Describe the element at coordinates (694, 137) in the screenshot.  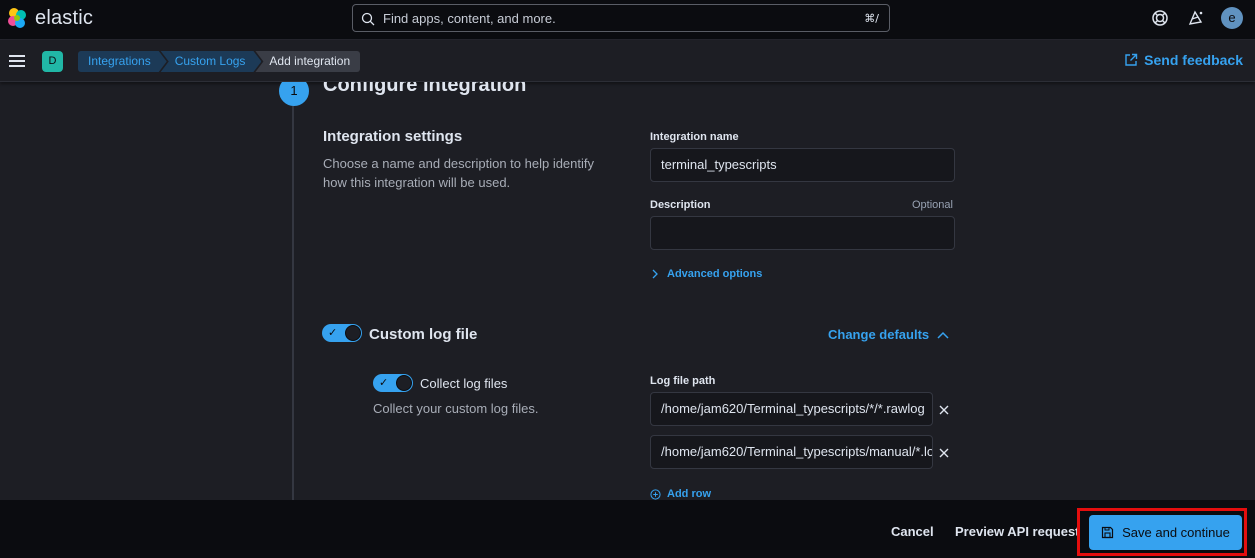
I see `integration-name-label: Integration name` at that location.